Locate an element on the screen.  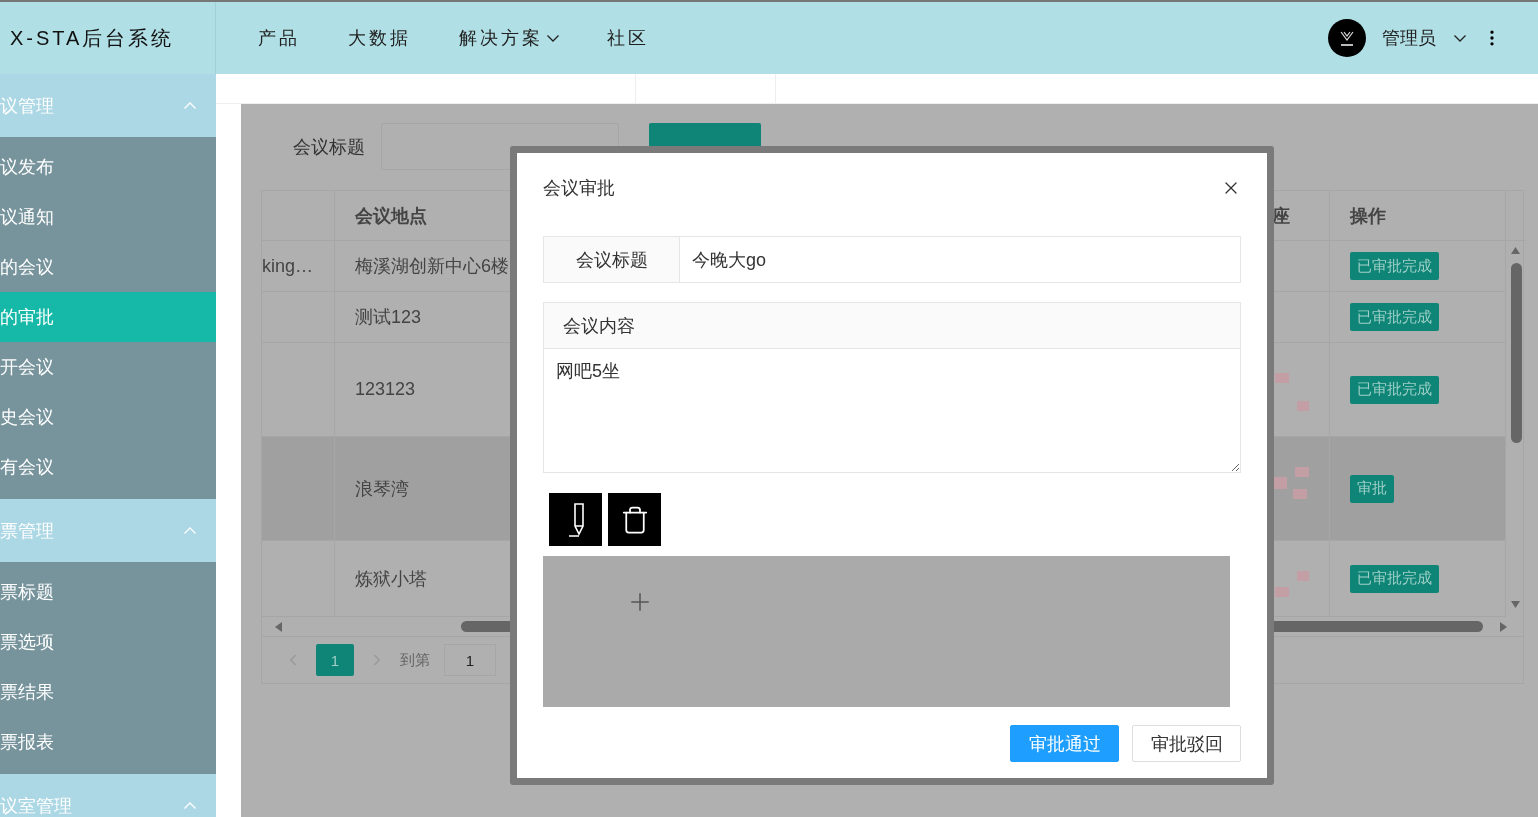
filter-label: 会议标题 is located at coordinates (329, 147).